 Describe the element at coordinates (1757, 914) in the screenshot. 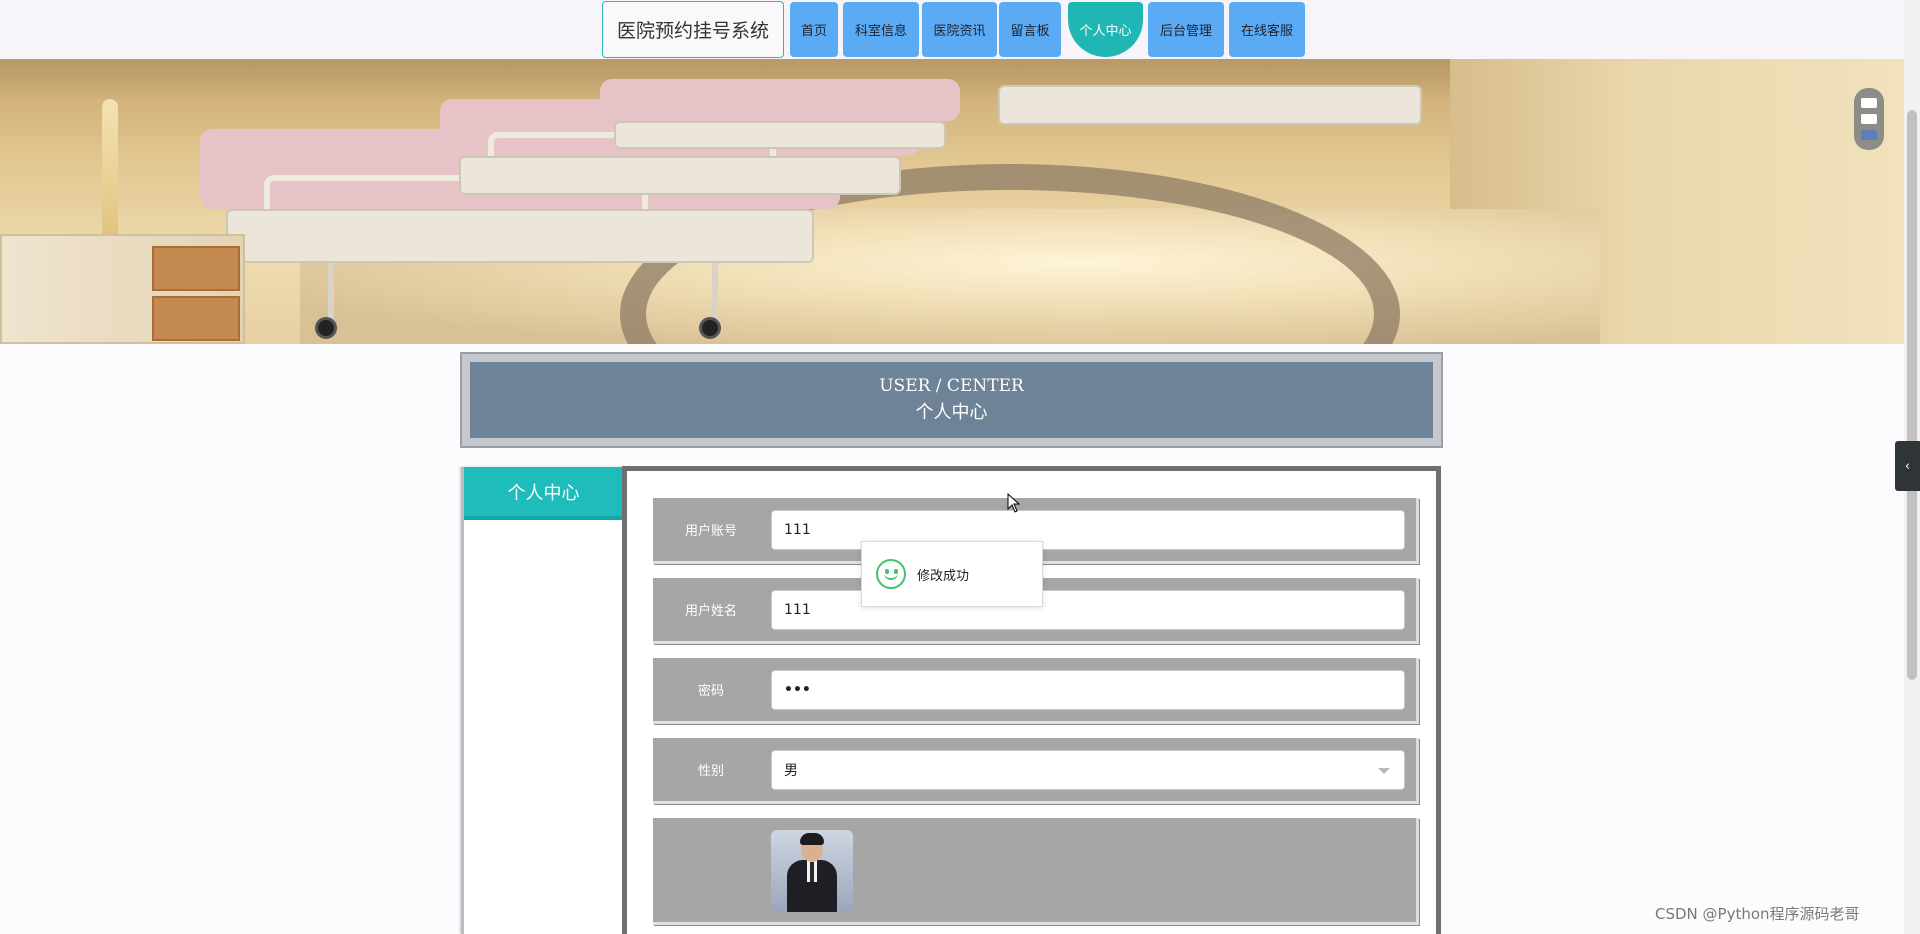

I see `watermark-text: CSDN @Python程序源码老哥` at that location.